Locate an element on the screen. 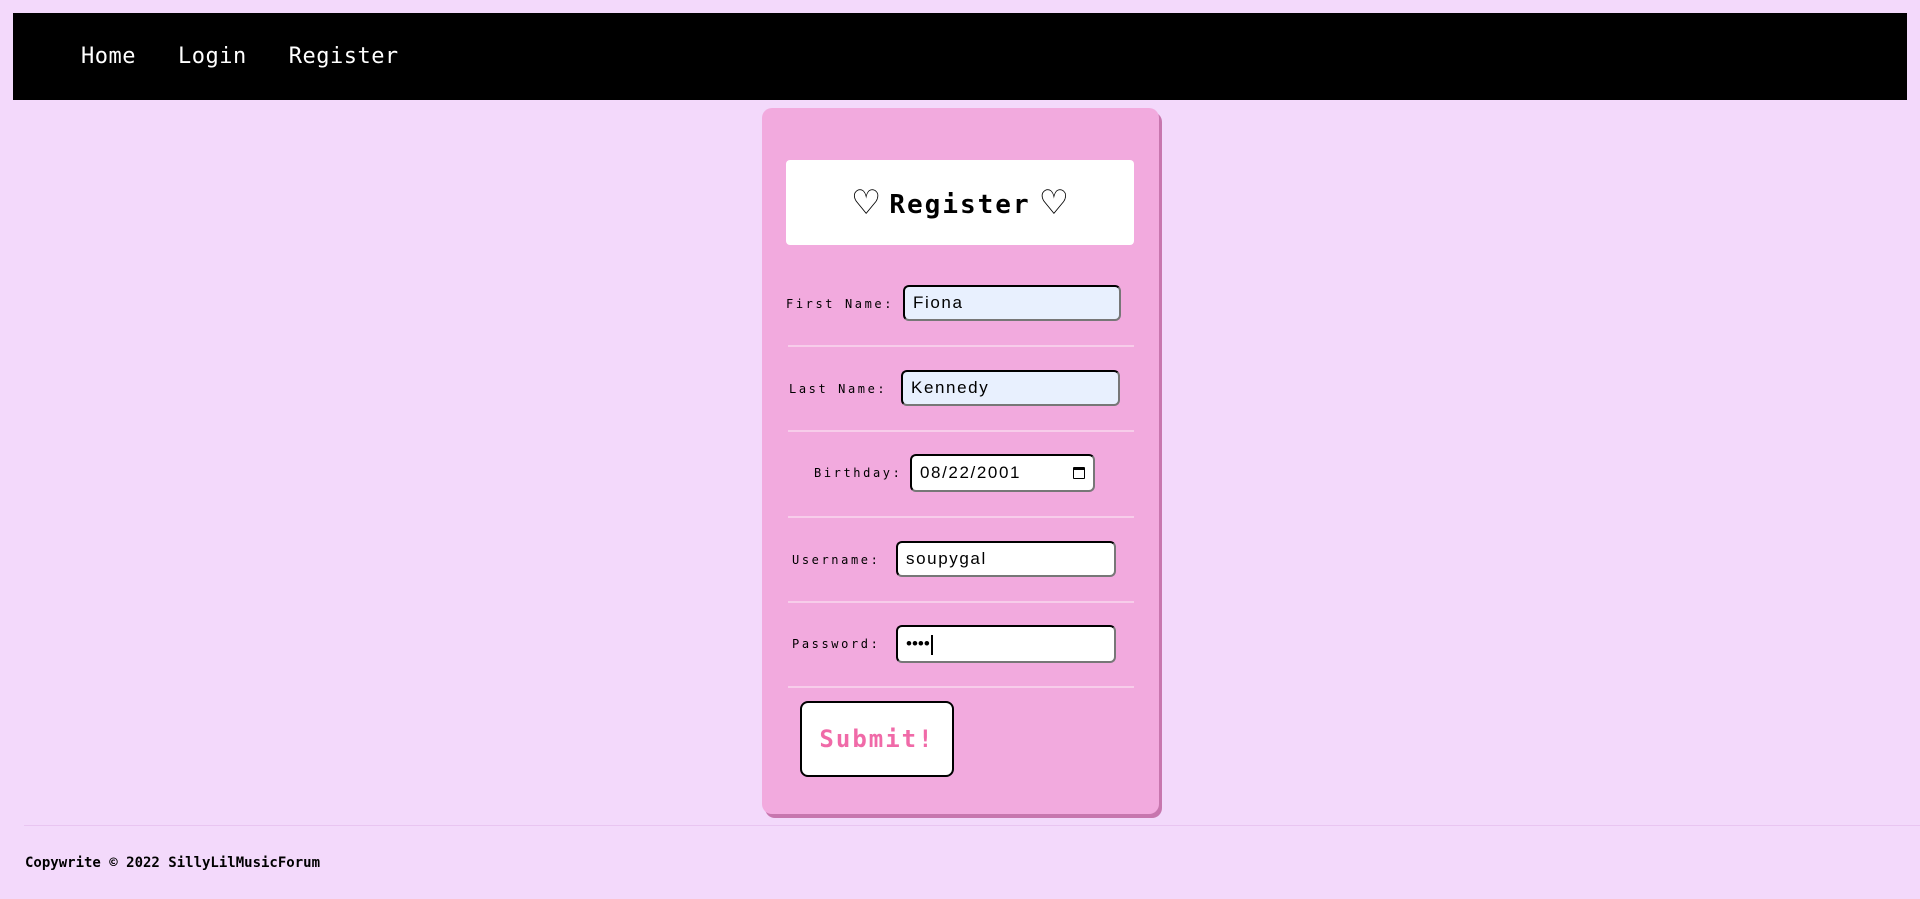  last-name-label: Last Name: is located at coordinates (838, 389).